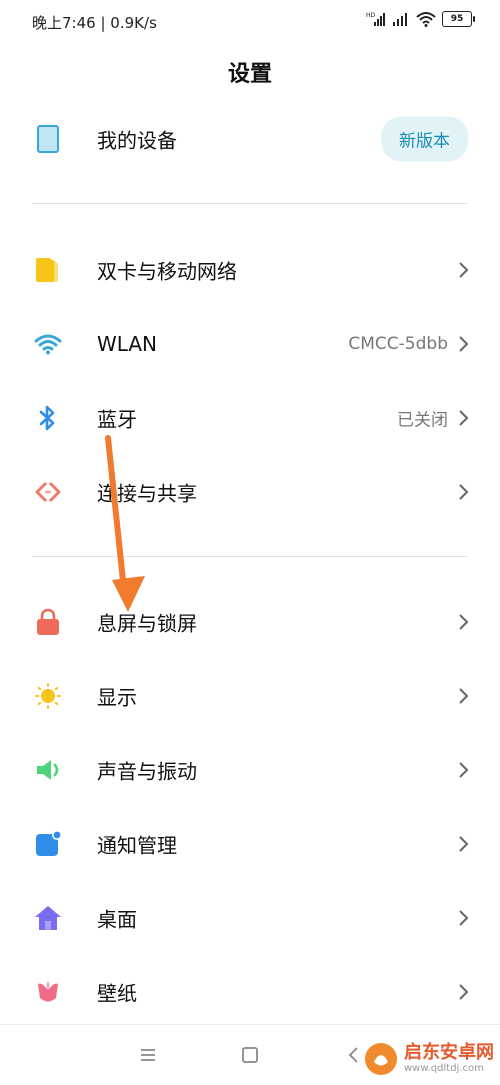  Describe the element at coordinates (94, 23) in the screenshot. I see `status-time-speed: 晚上7:46 | 0.9K/s` at that location.